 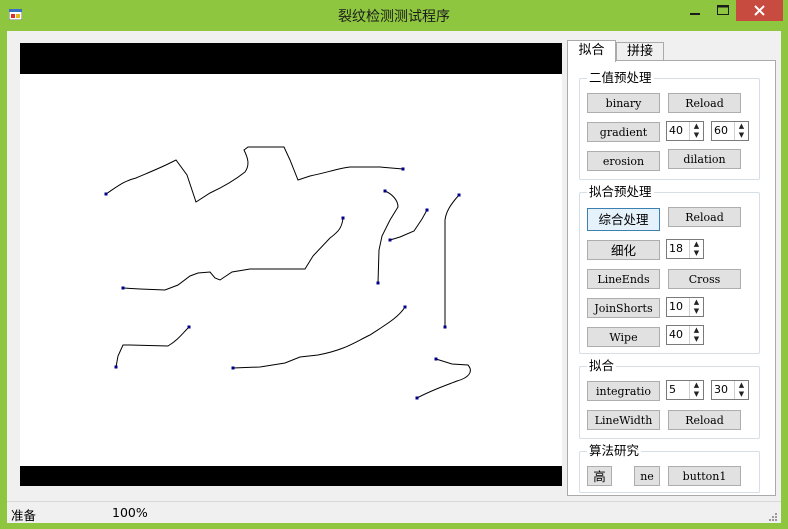 What do you see at coordinates (685, 131) in the screenshot?
I see `gradient-low-stepper: 40 ▲ ▼` at bounding box center [685, 131].